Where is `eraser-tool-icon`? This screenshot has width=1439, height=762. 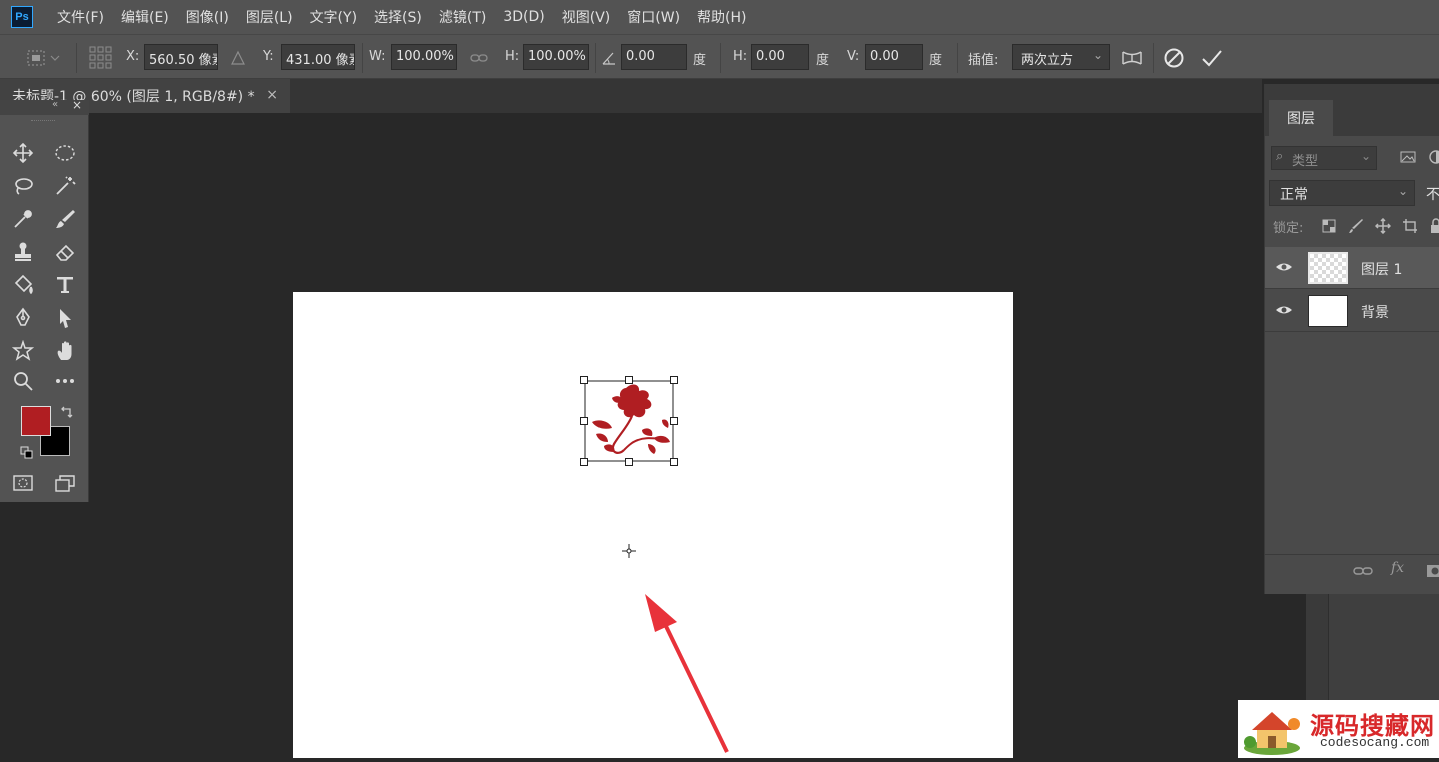
eraser-tool-icon is located at coordinates (65, 252).